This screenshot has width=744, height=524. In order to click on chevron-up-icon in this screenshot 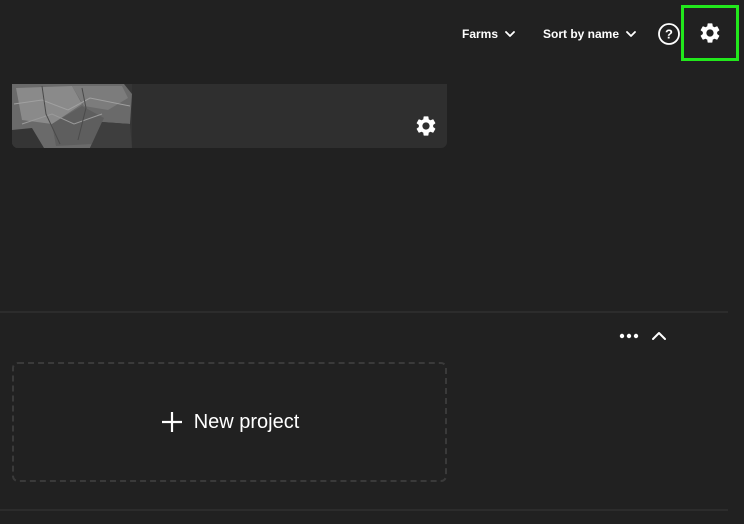, I will do `click(659, 336)`.